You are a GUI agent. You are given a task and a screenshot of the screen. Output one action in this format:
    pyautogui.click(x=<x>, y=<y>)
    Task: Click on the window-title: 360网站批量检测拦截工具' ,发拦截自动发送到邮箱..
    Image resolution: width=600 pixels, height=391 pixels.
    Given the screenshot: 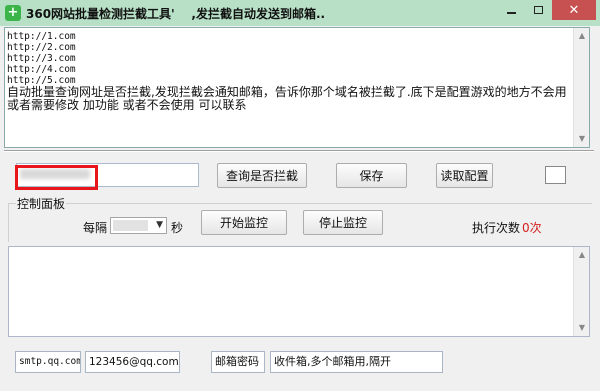 What is the action you would take?
    pyautogui.click(x=176, y=14)
    